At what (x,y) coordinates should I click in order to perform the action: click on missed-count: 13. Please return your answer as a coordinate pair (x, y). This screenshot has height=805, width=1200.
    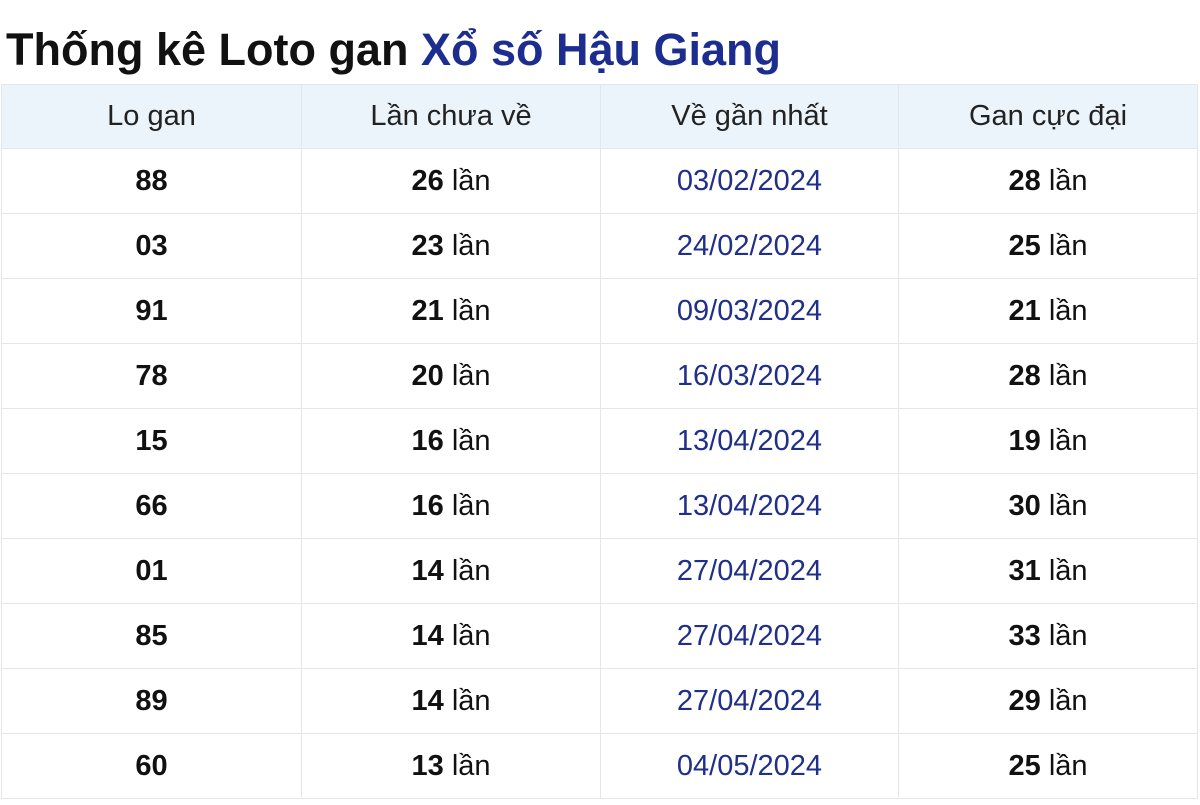
    Looking at the image, I should click on (427, 765).